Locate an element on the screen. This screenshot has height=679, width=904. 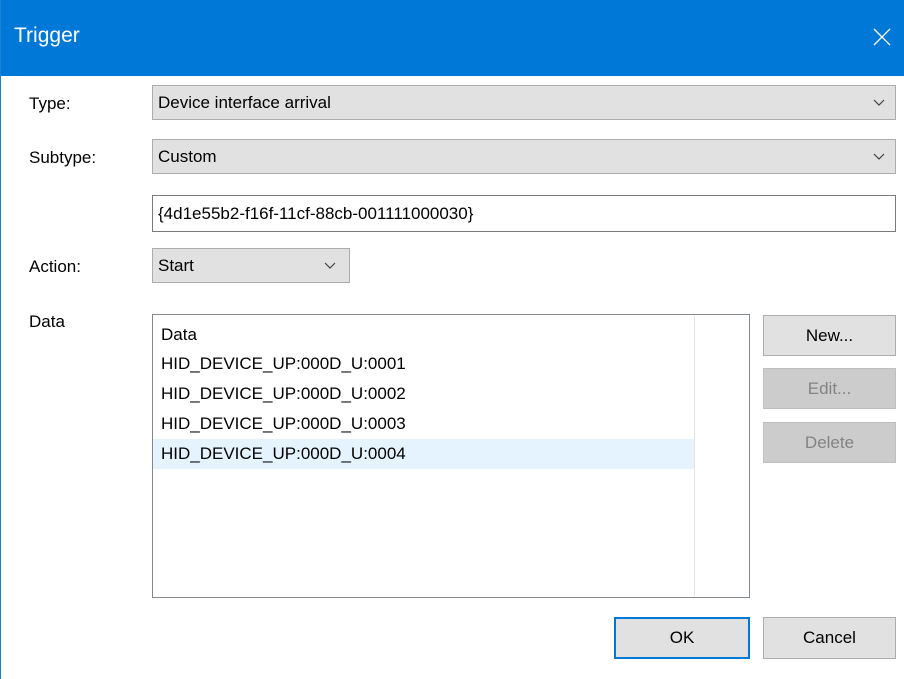
action-dropdown-value: Start is located at coordinates (176, 265).